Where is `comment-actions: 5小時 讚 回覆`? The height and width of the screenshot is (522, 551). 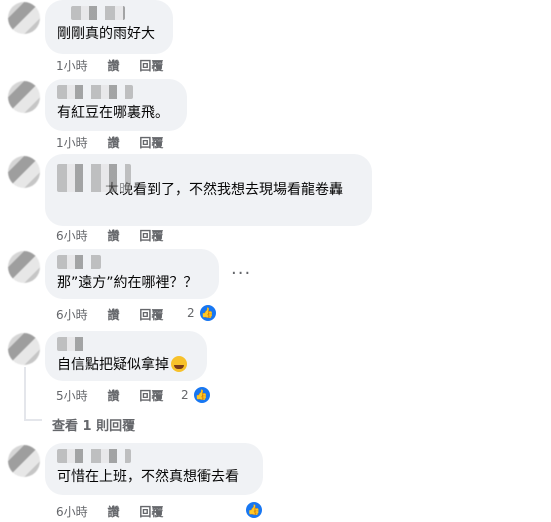
comment-actions: 5小時 讚 回覆 is located at coordinates (117, 395).